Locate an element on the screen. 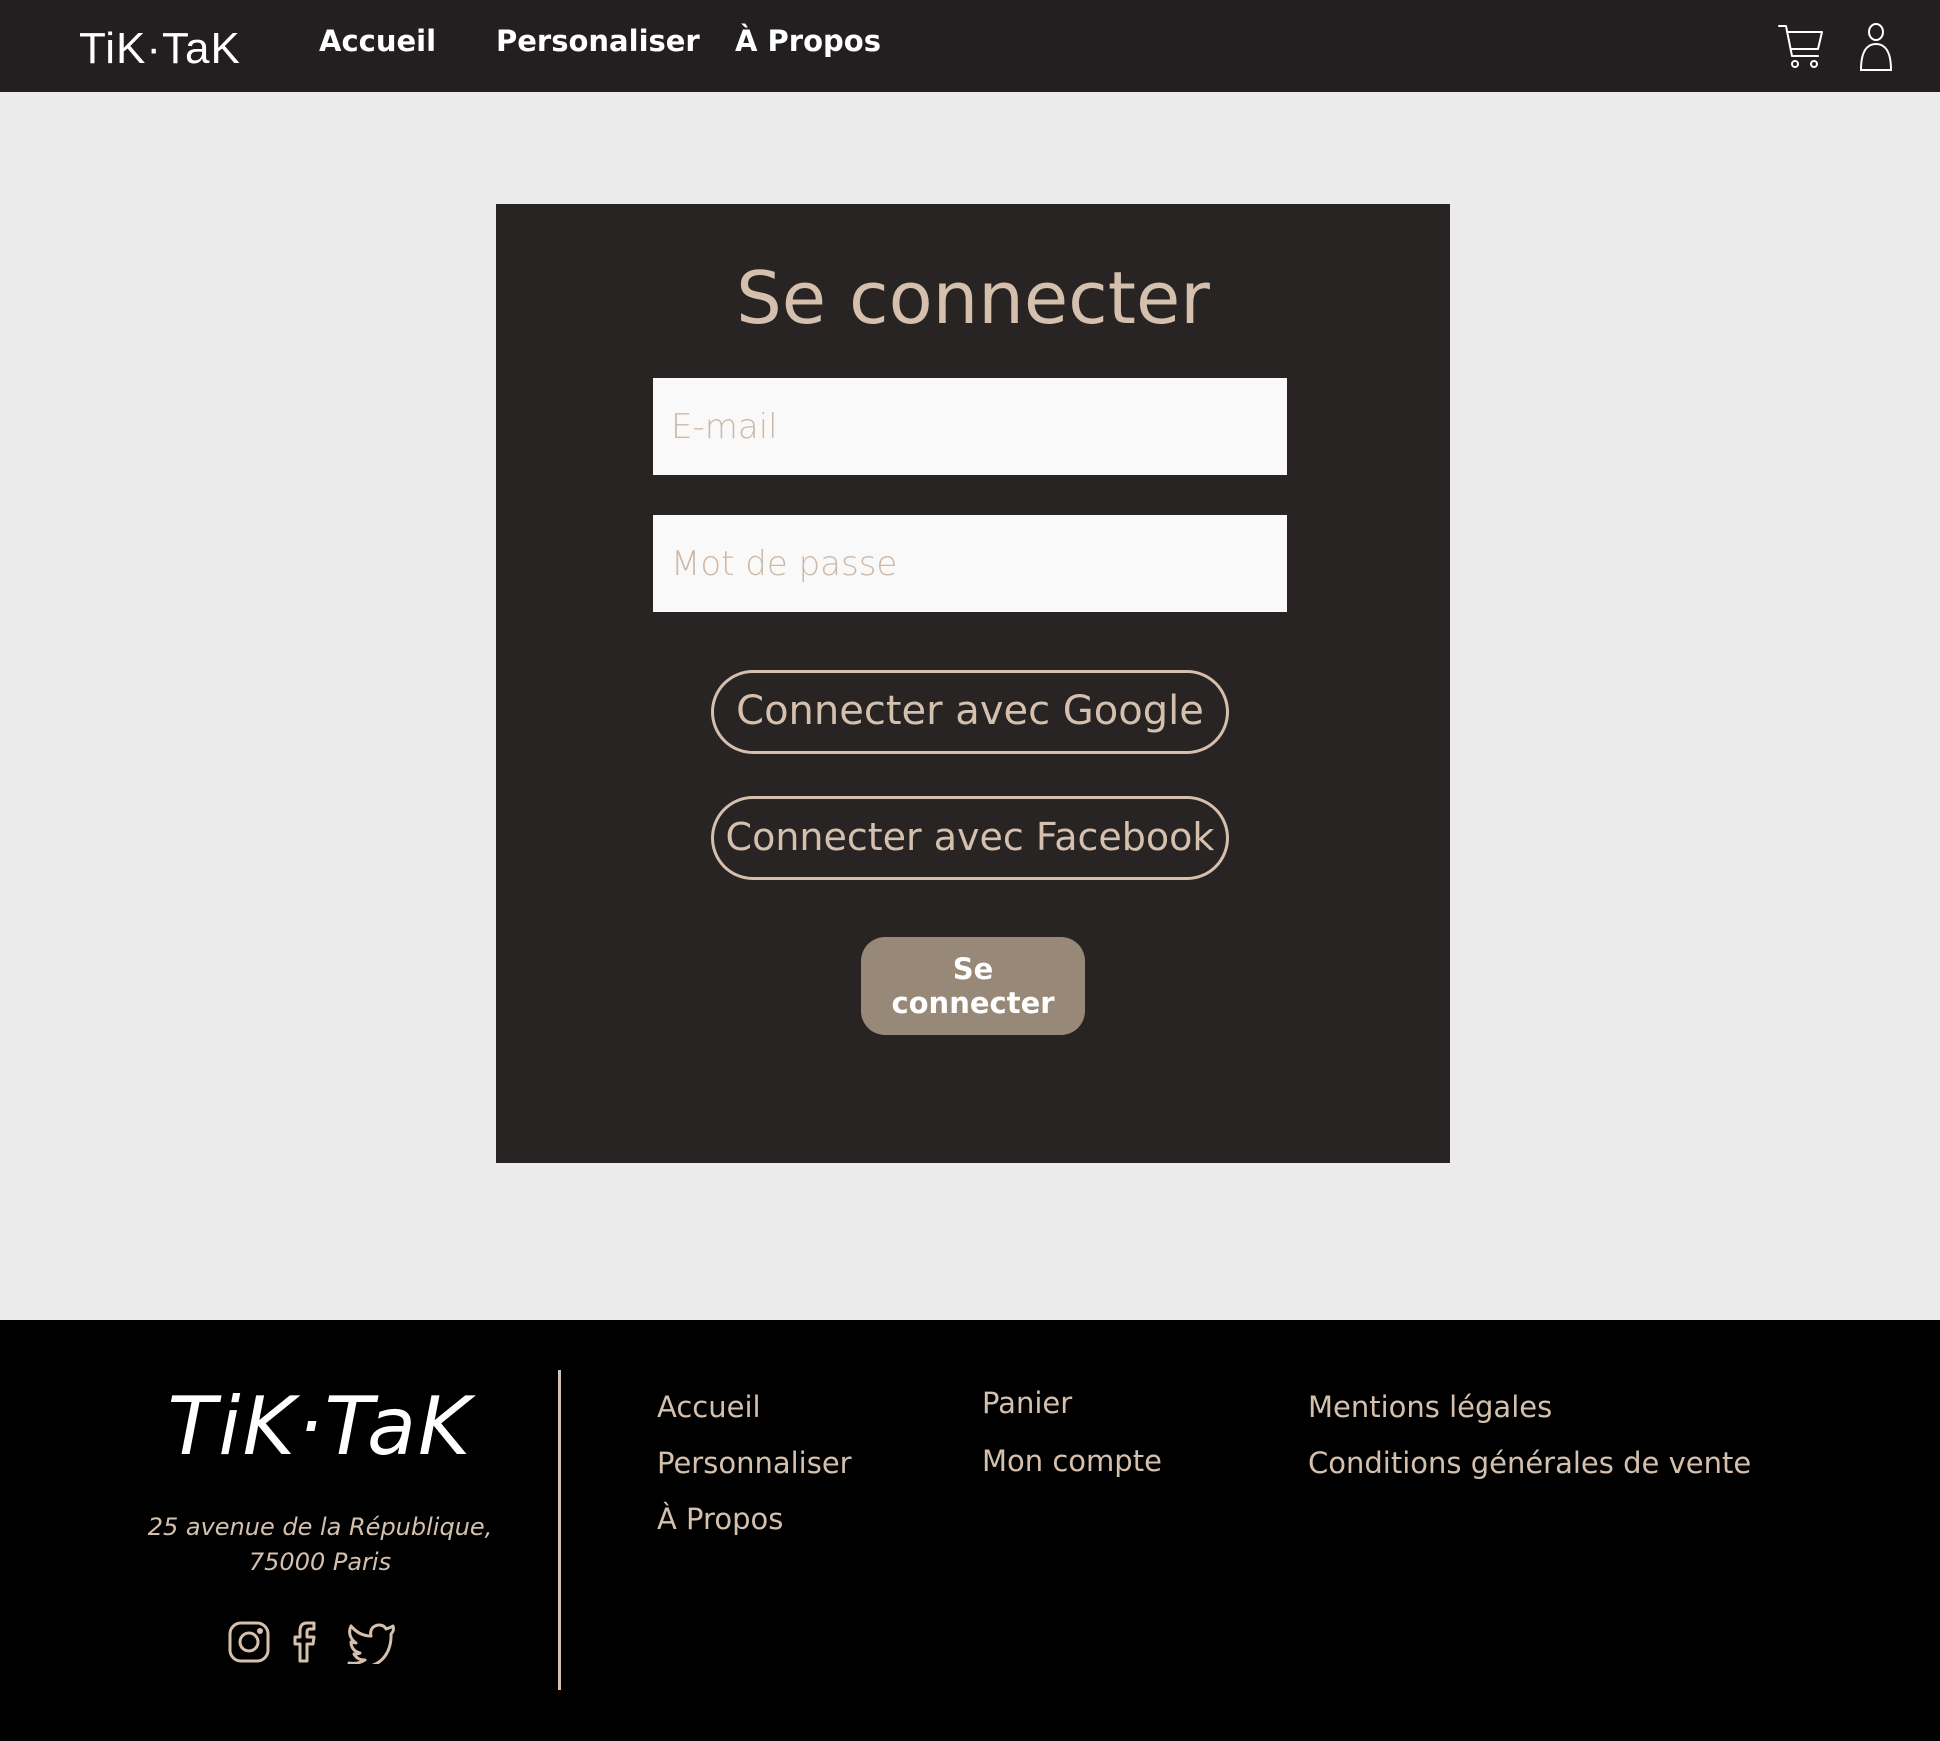  footer-link-panier: Panier is located at coordinates (1027, 1403).